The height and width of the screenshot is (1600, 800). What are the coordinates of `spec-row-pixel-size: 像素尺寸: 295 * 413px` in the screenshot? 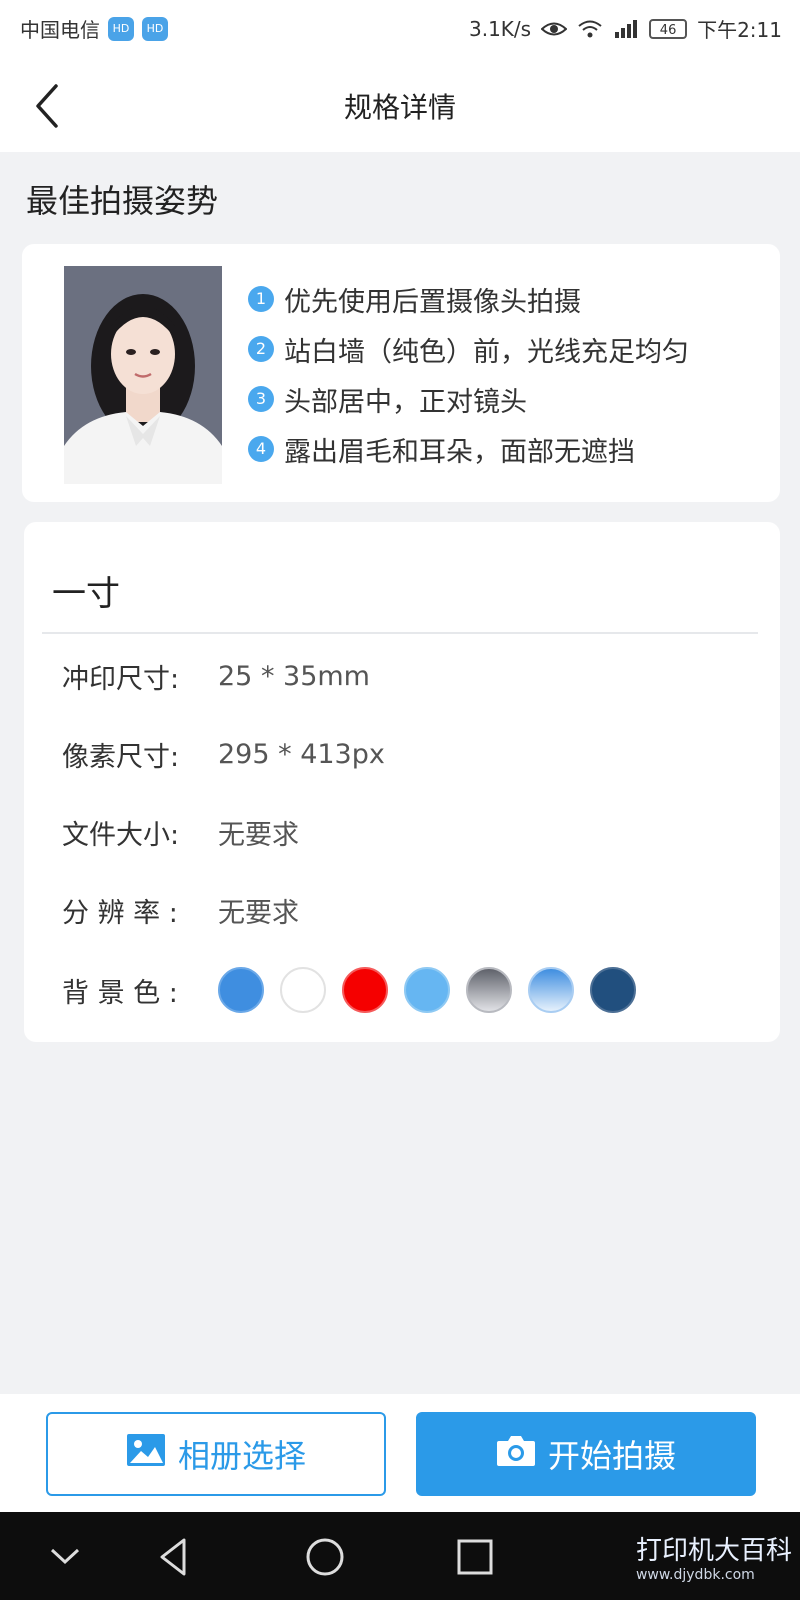 It's located at (223, 754).